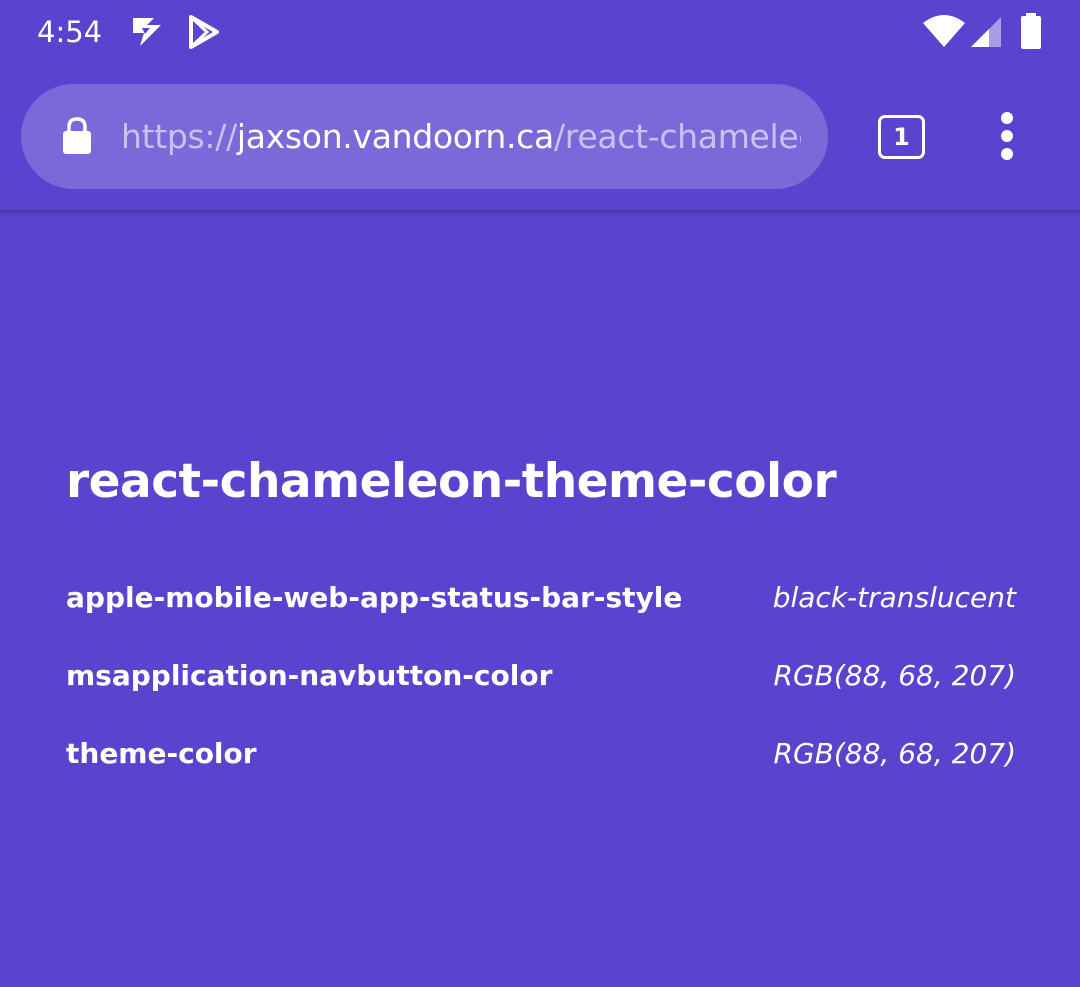 The image size is (1080, 987). What do you see at coordinates (540, 32) in the screenshot?
I see `status-bar: 4:54` at bounding box center [540, 32].